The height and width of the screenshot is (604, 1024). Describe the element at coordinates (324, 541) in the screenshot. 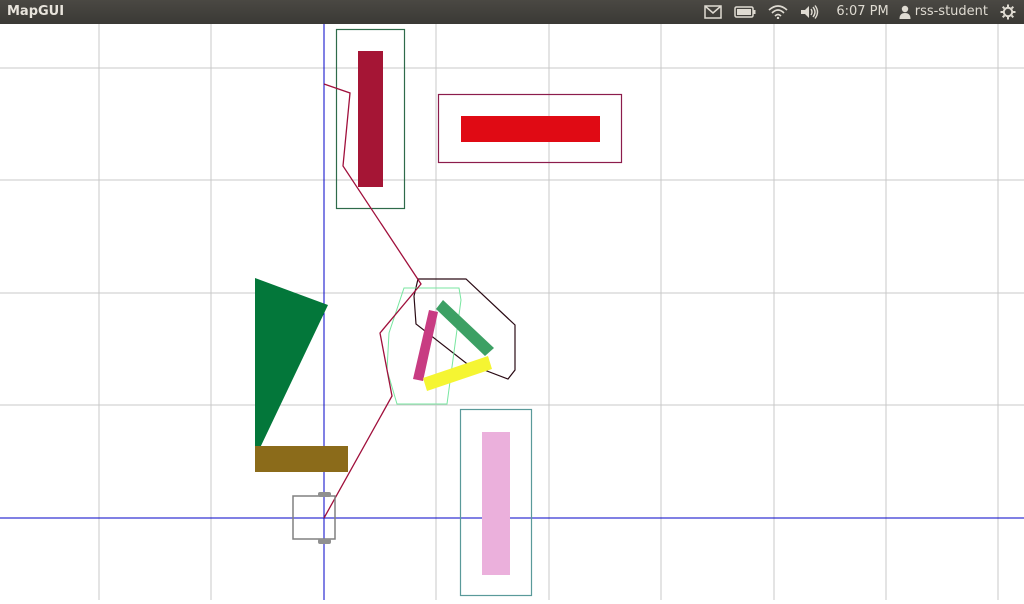

I see `robot-wheel-bottom` at that location.